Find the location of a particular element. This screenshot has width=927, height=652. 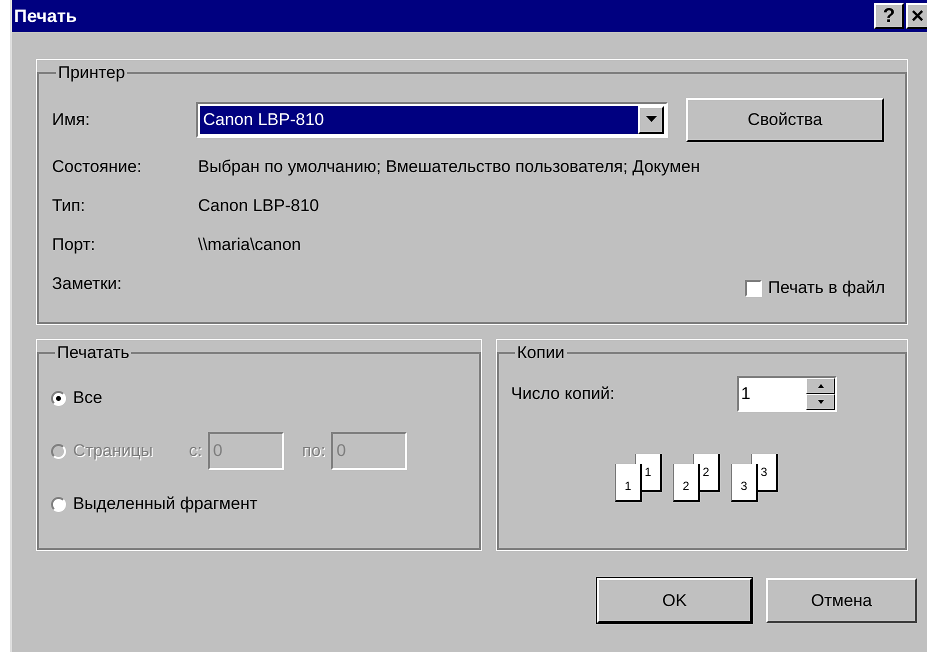

info-label: Заметки: is located at coordinates (87, 284).